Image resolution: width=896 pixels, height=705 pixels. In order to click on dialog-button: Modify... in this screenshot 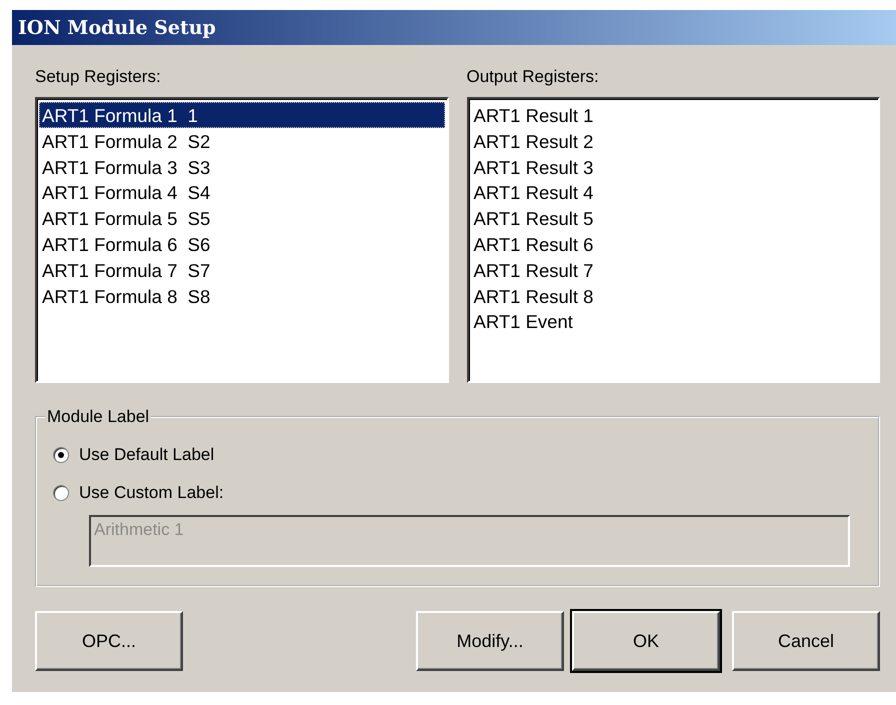, I will do `click(490, 641)`.